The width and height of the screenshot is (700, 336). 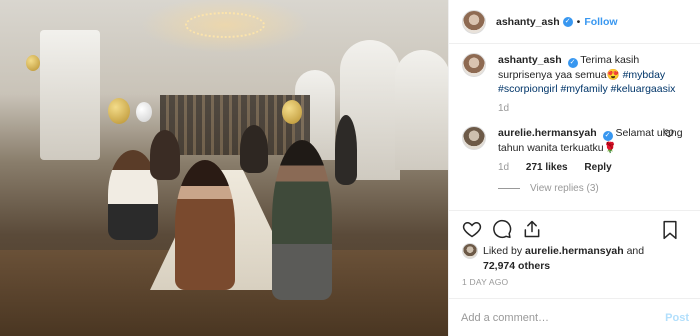 What do you see at coordinates (530, 60) in the screenshot?
I see `caption-username: ashanty_ash` at bounding box center [530, 60].